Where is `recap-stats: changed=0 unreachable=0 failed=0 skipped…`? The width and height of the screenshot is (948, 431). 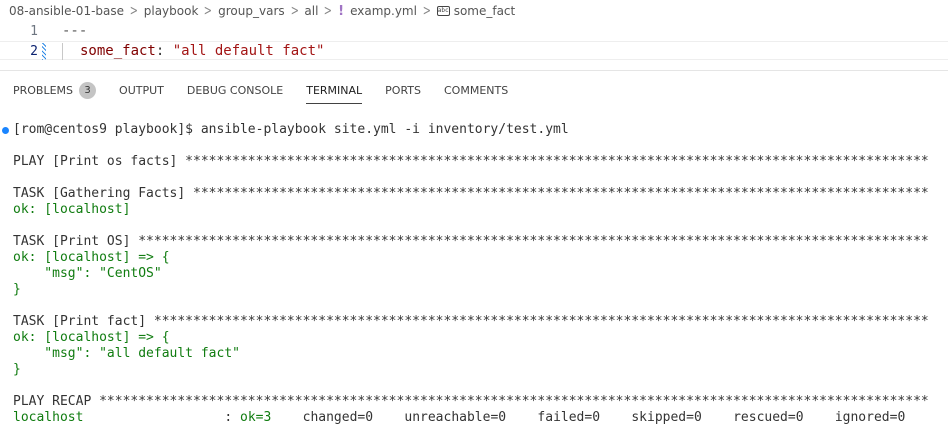
recap-stats: changed=0 unreachable=0 failed=0 skipped… is located at coordinates (588, 417).